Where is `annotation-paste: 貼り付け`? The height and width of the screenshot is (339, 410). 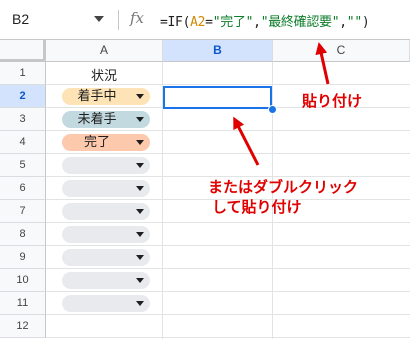 annotation-paste: 貼り付け is located at coordinates (332, 101).